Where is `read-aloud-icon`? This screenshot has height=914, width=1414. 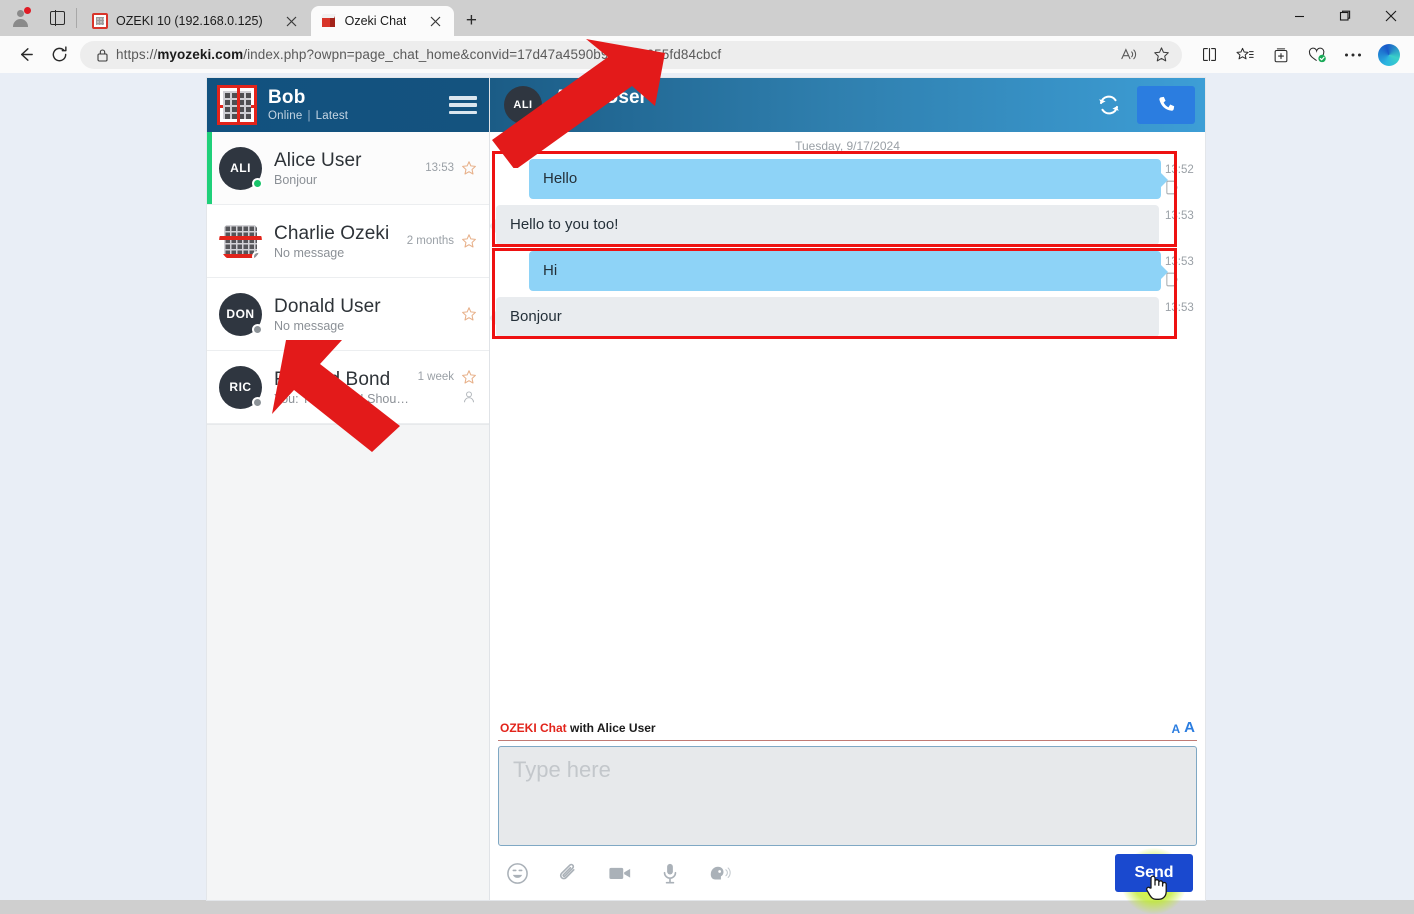
read-aloud-icon is located at coordinates (1129, 55).